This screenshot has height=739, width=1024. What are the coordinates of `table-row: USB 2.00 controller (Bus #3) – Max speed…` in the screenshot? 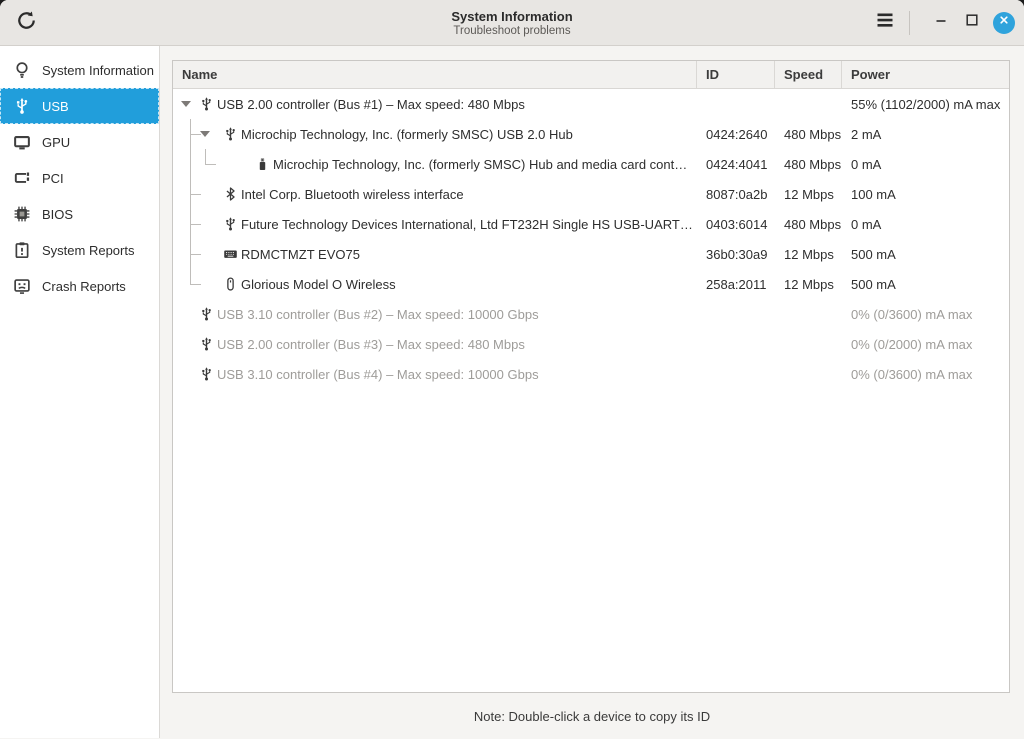 It's located at (591, 344).